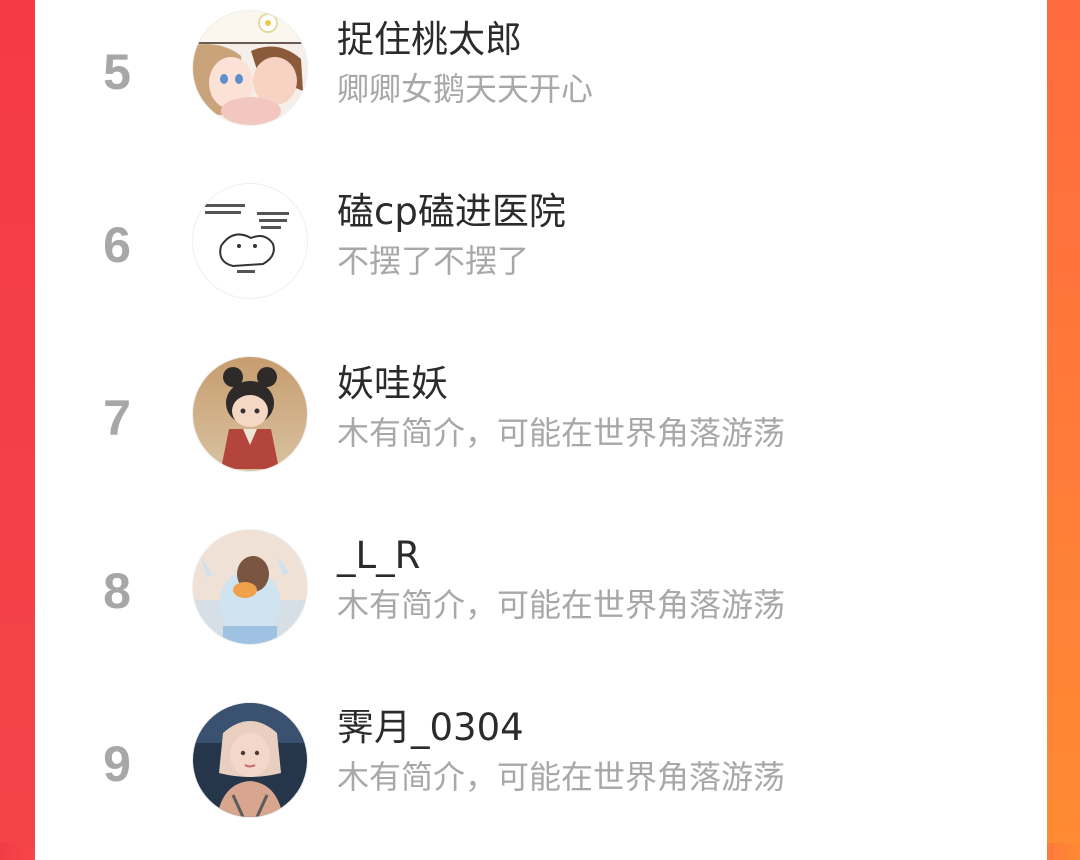 This screenshot has height=860, width=1080. I want to click on rank-number: 8, so click(117, 591).